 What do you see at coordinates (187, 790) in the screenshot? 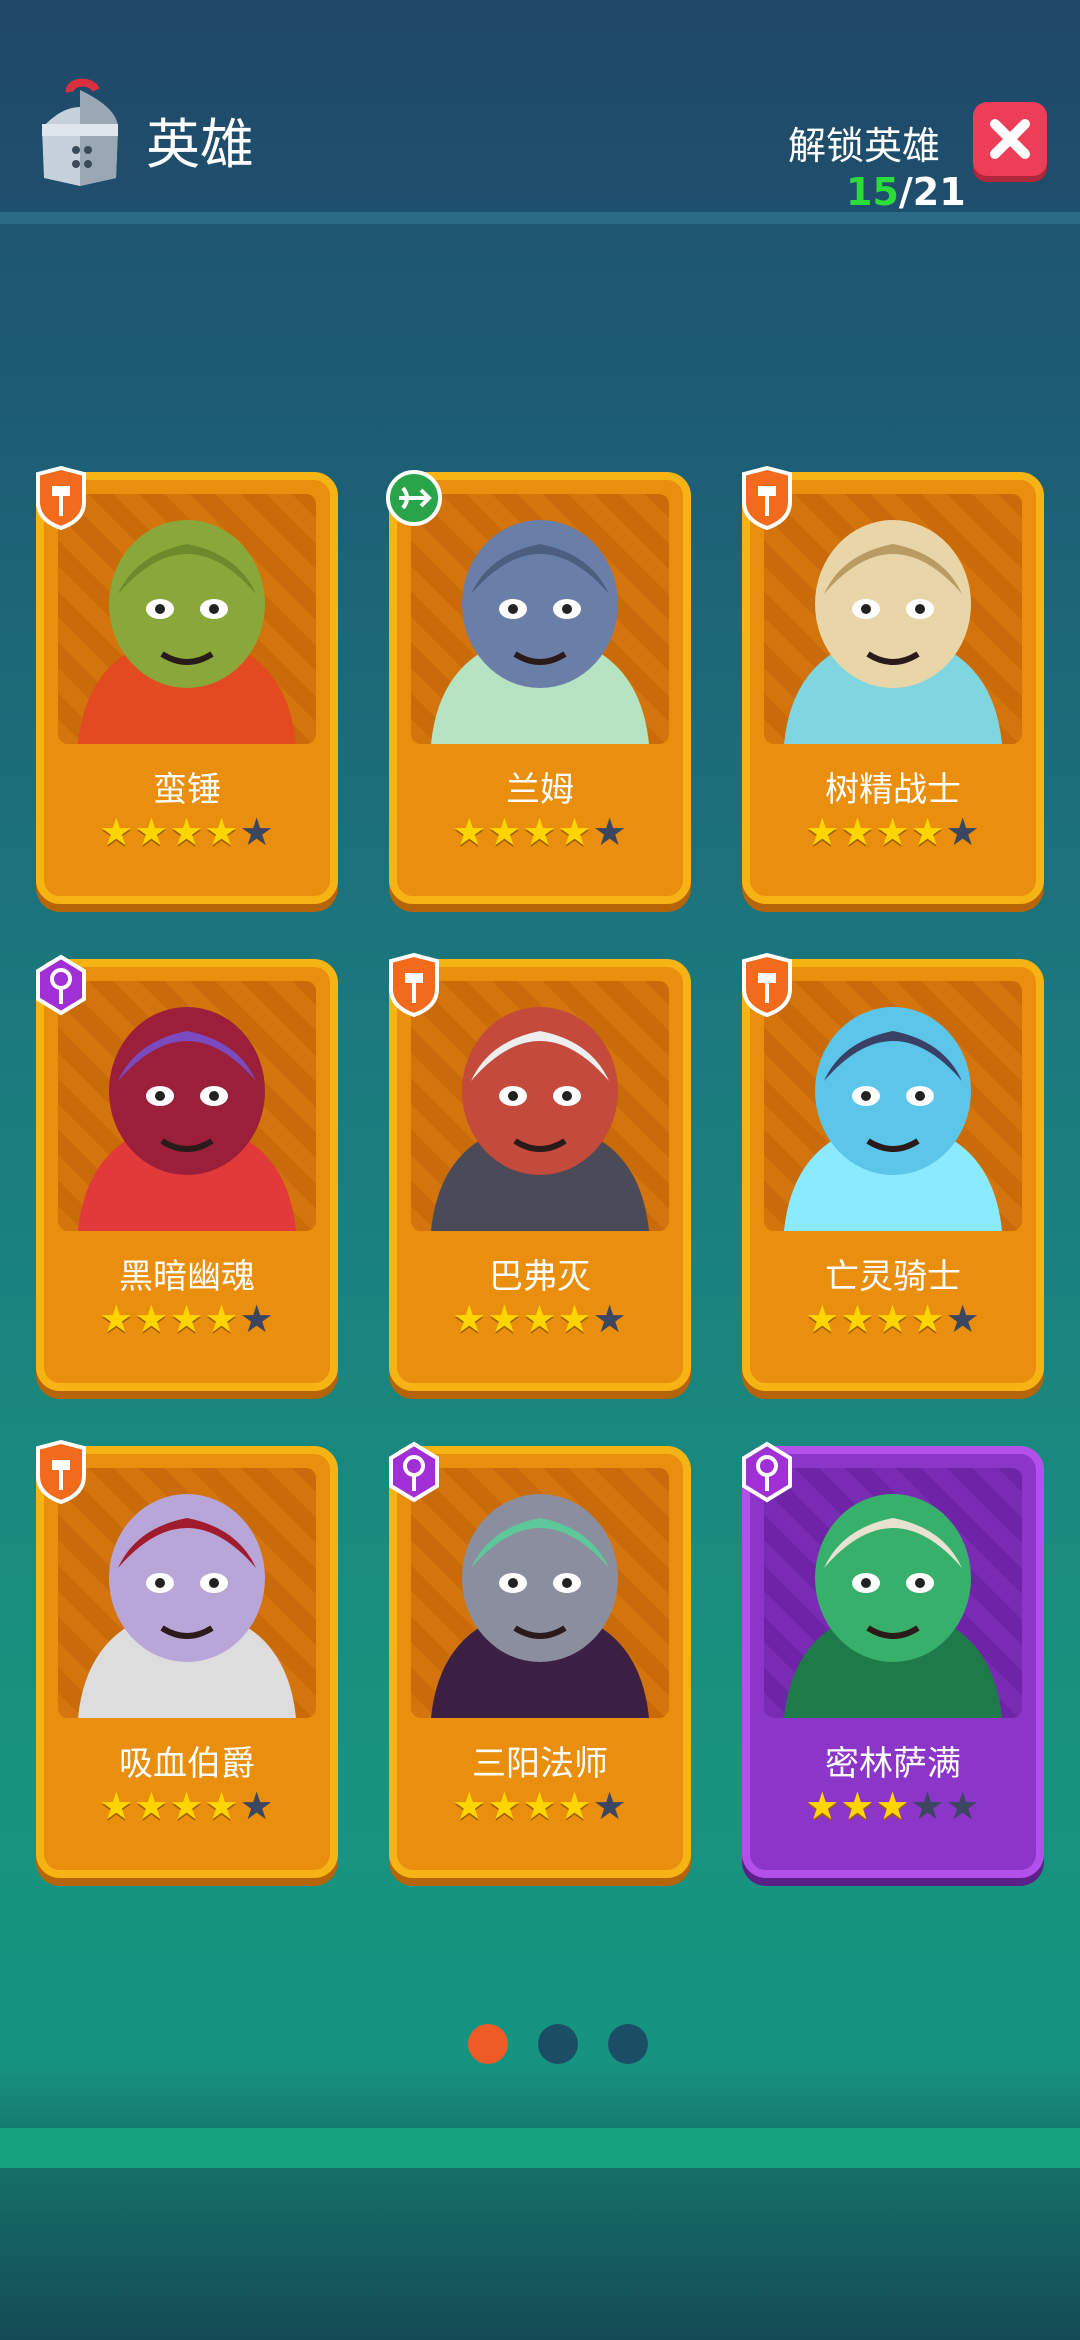
I see `hero-name: 蛮锤` at bounding box center [187, 790].